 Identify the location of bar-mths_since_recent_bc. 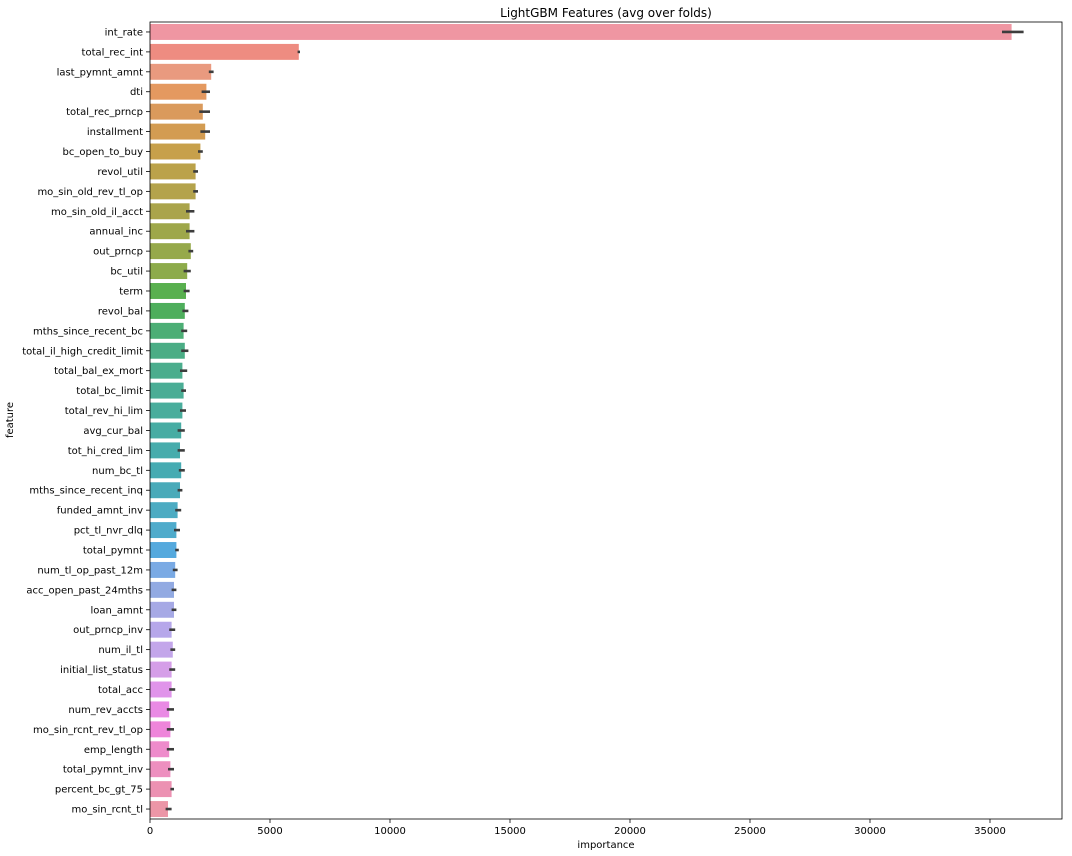
(167, 330).